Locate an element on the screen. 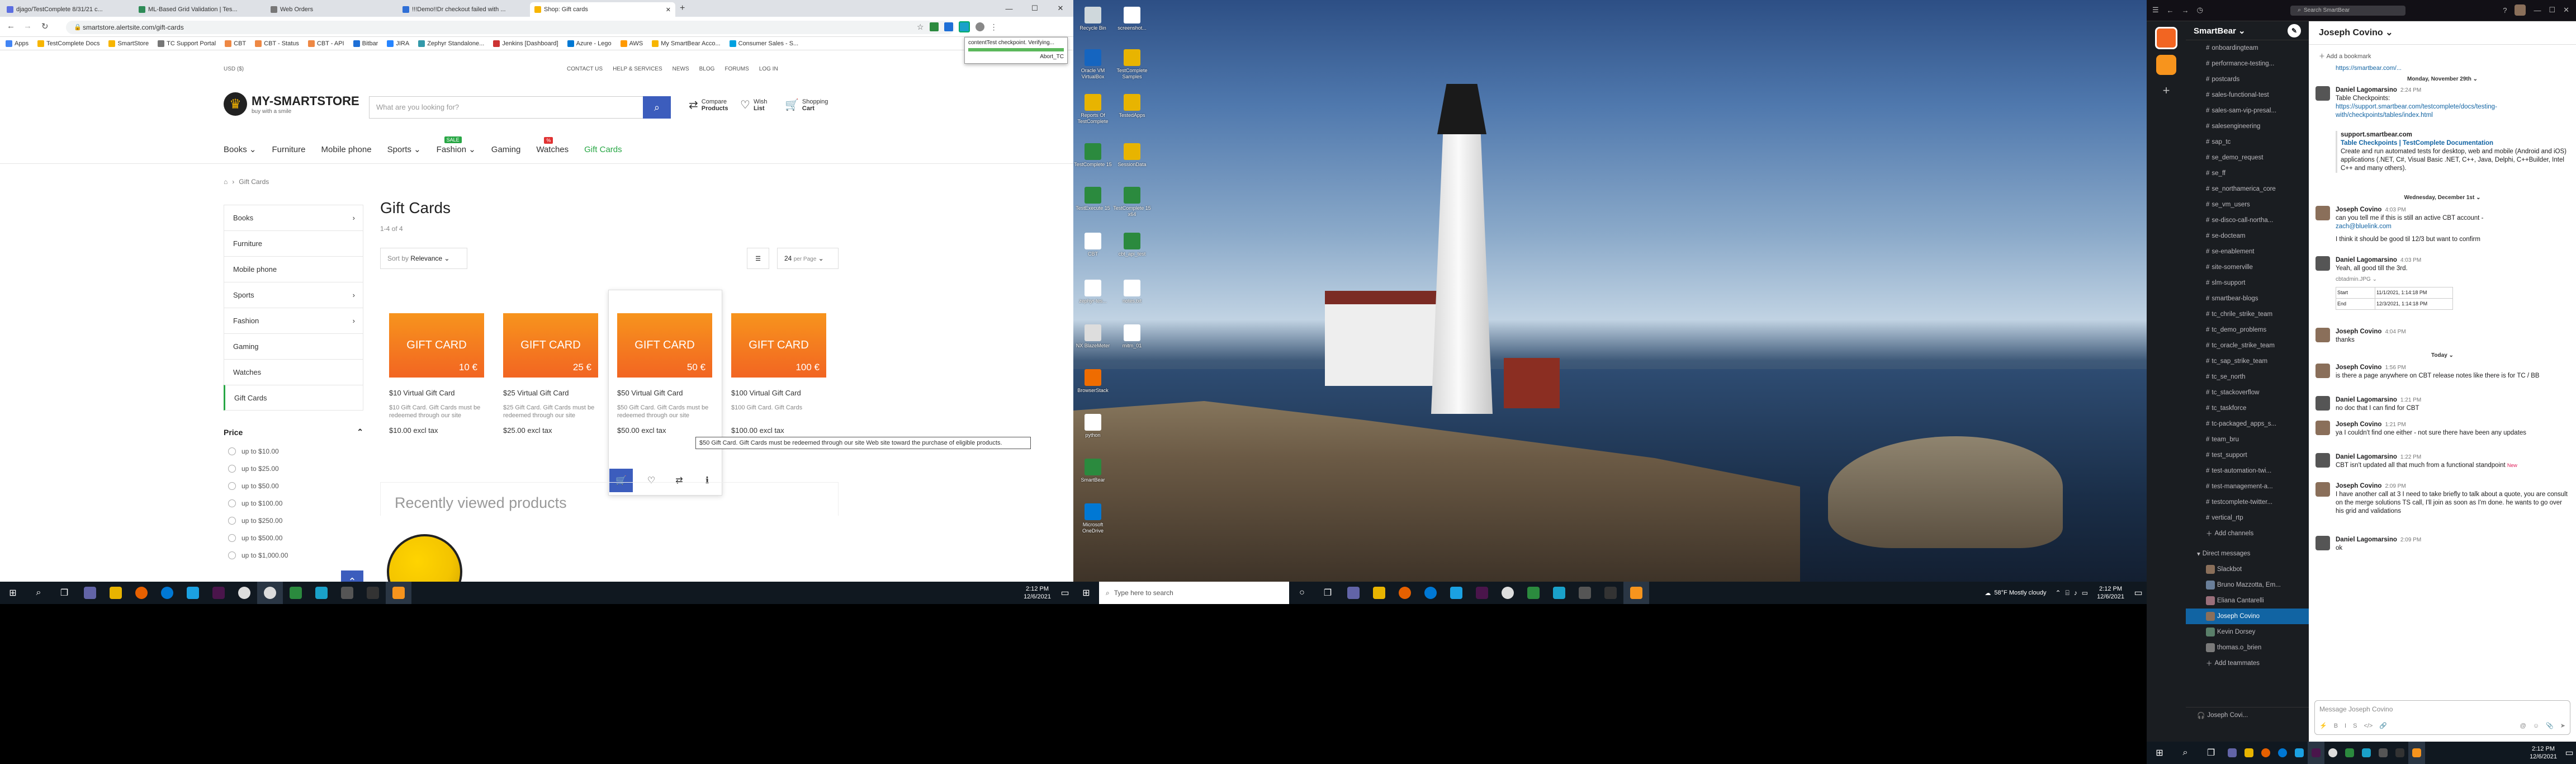  channel-item: # salesengineering is located at coordinates (2247, 126).